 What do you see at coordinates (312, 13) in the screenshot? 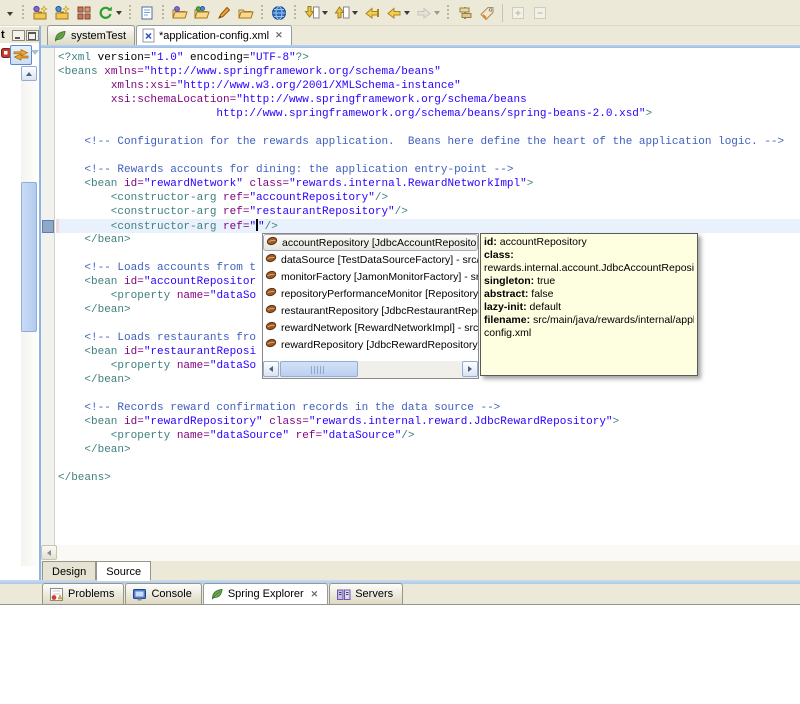
I see `import-icon` at bounding box center [312, 13].